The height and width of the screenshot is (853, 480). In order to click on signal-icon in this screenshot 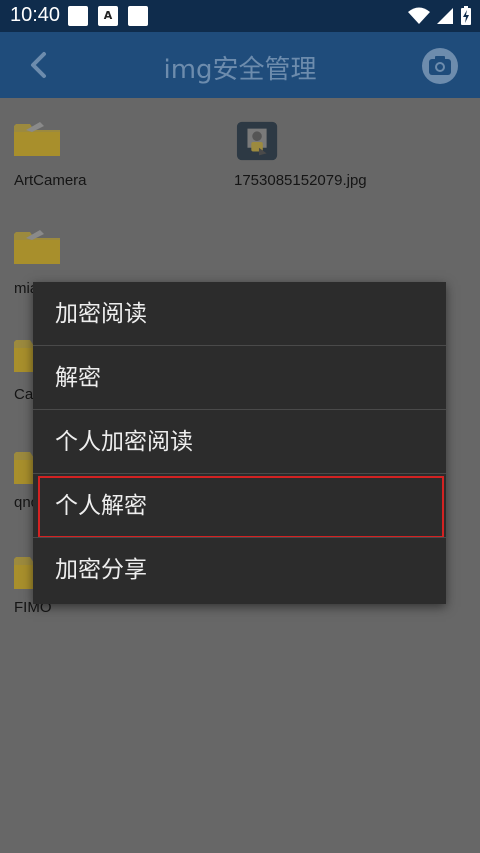, I will do `click(445, 16)`.